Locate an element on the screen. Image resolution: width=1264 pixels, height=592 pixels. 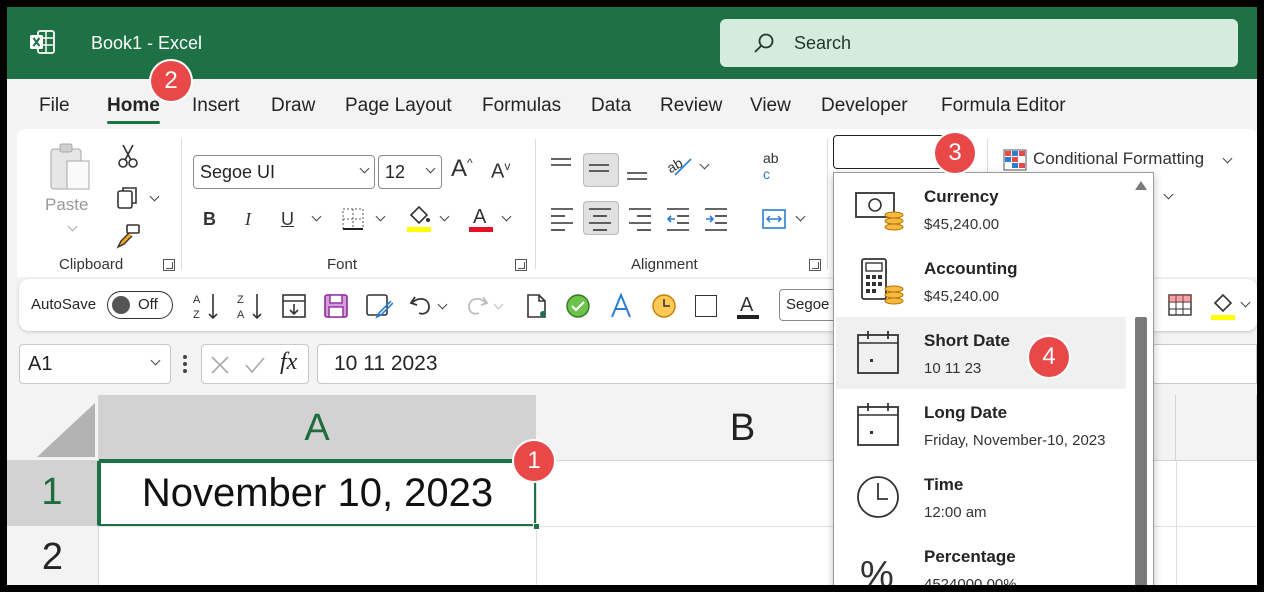
italic-button: I is located at coordinates (248, 219).